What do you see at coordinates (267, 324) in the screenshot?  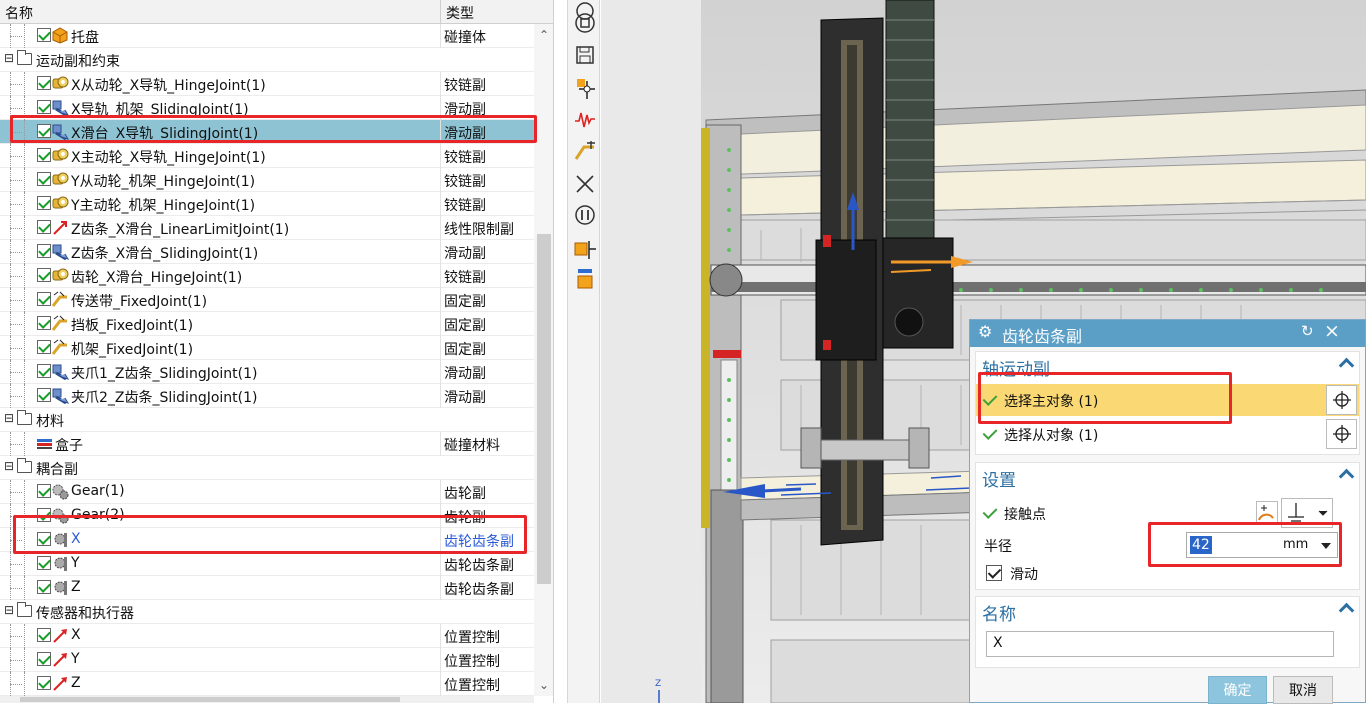 I see `table-row: 挡板_FixedJoint(1) 固定副` at bounding box center [267, 324].